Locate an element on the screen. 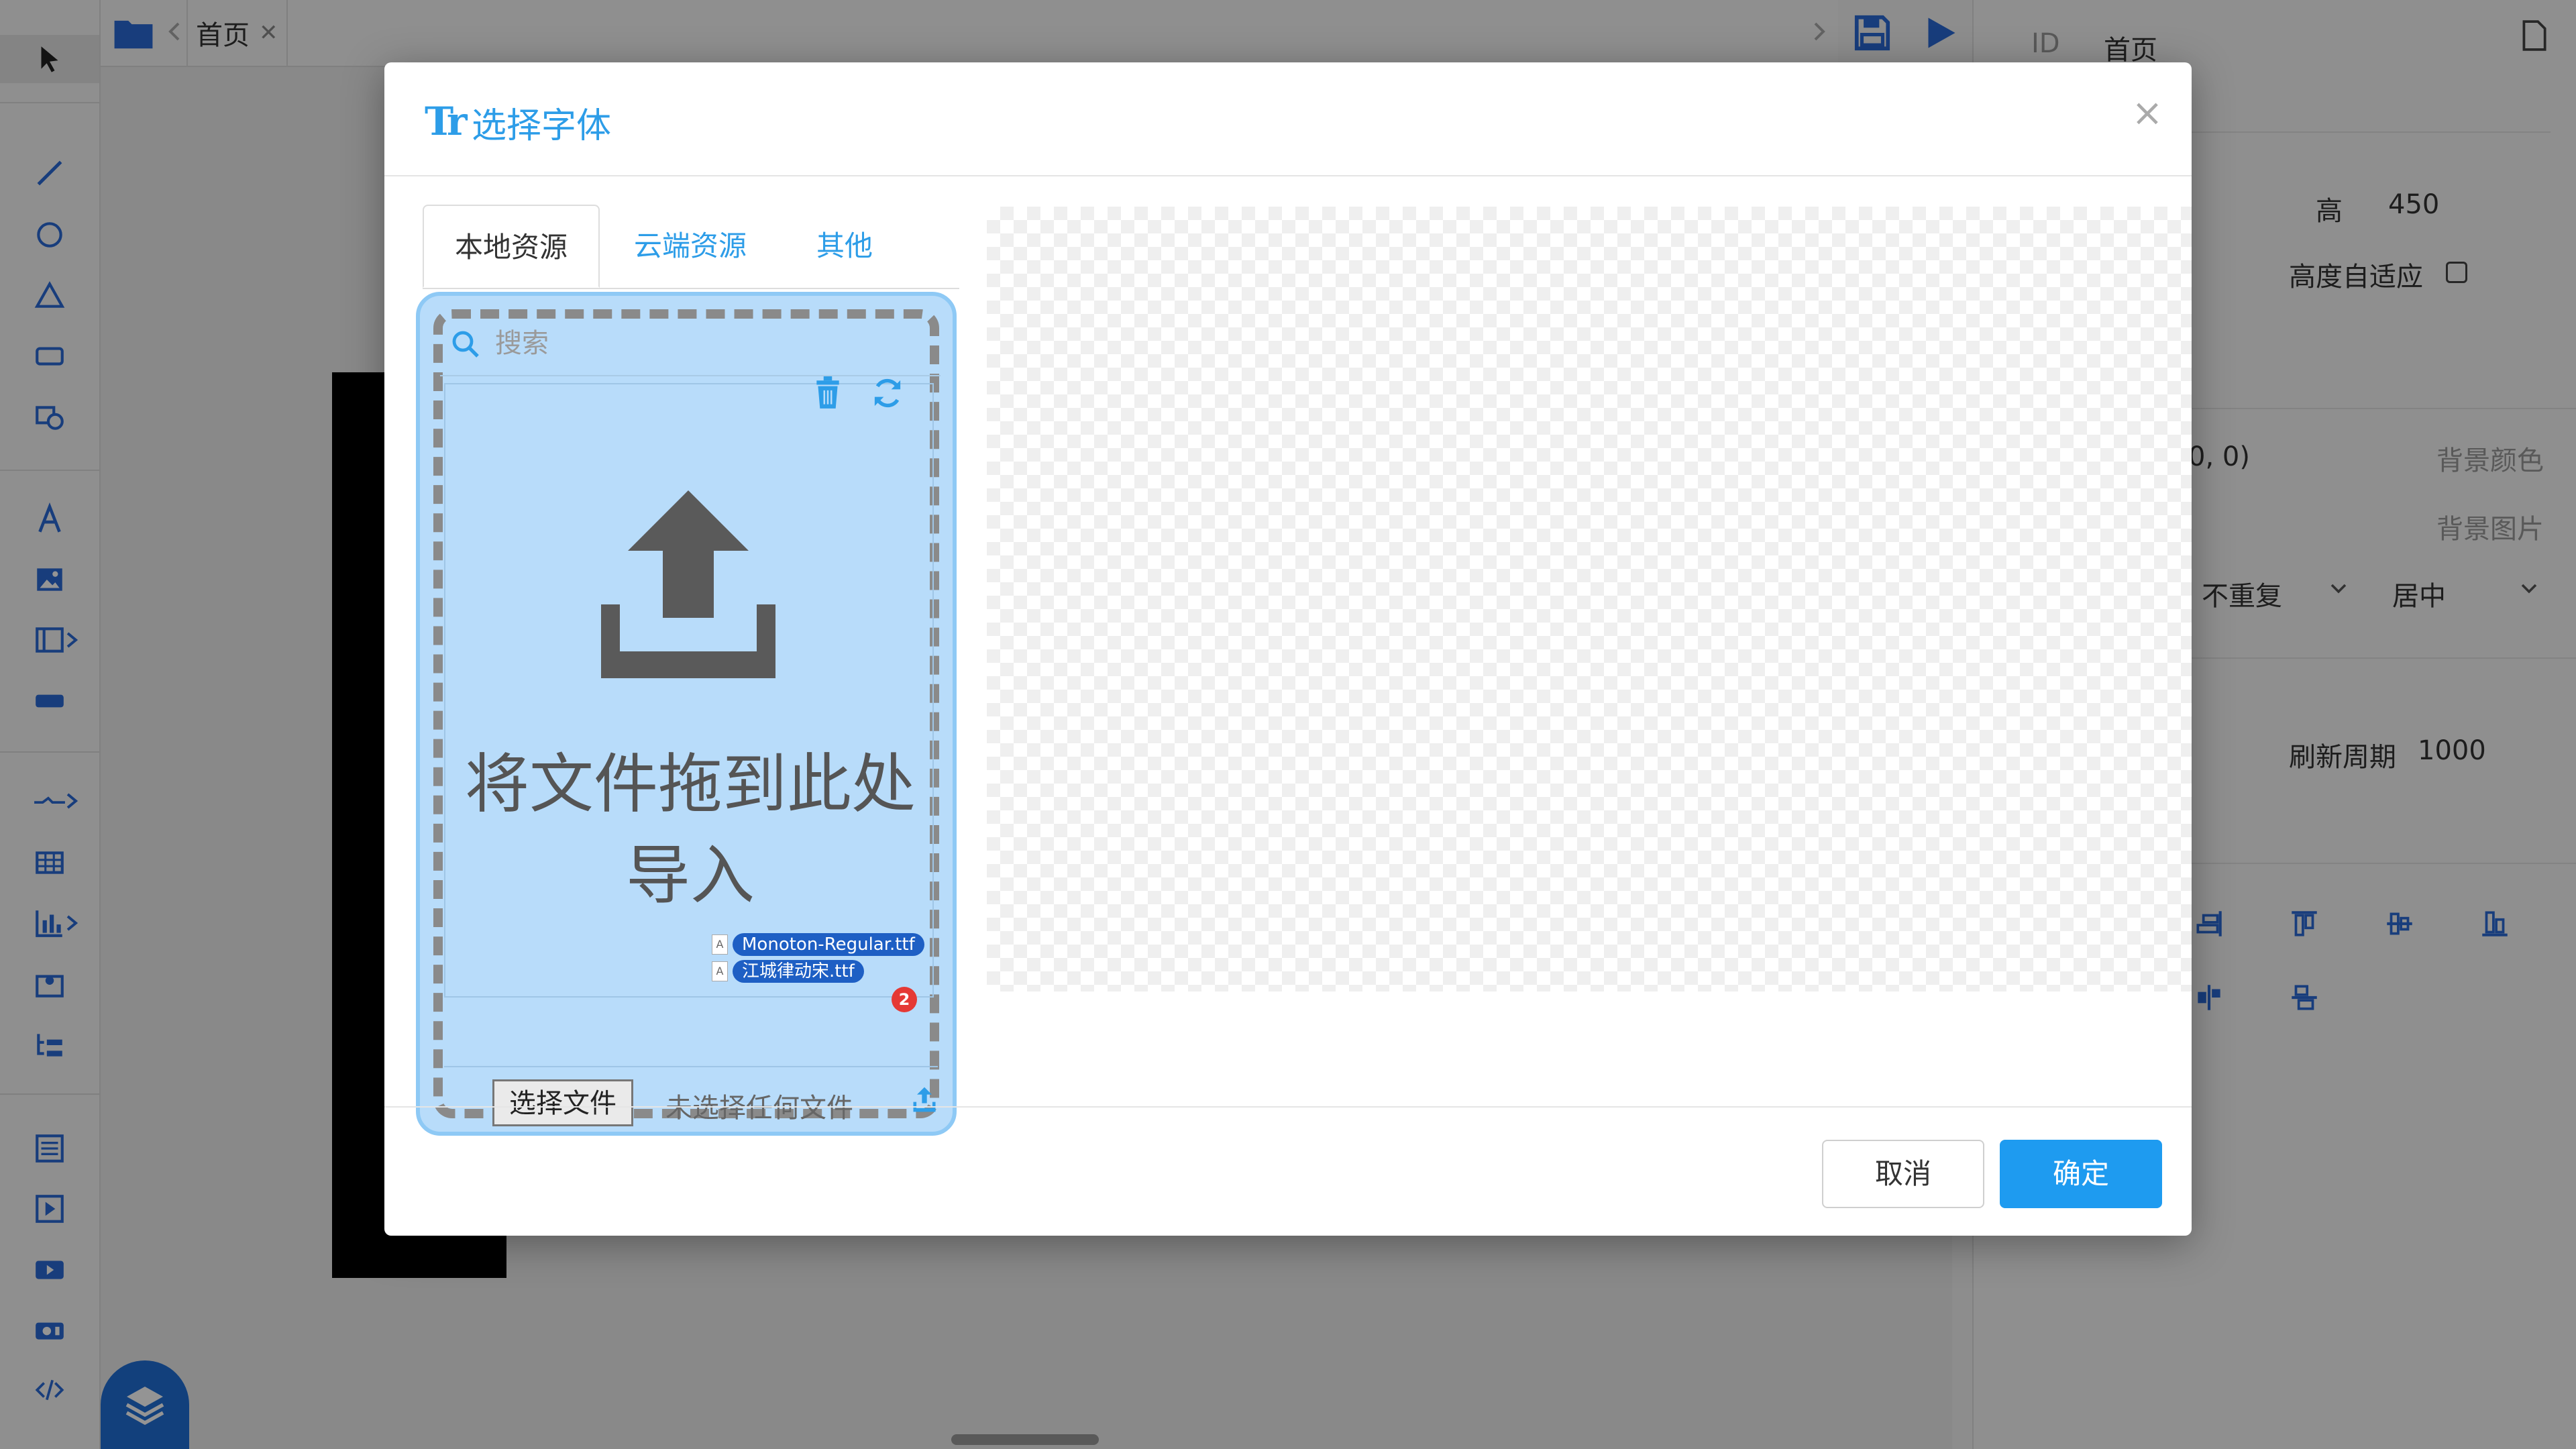 The image size is (2576, 1449). drop-instruction: 将文件拖到此处导入 is located at coordinates (690, 830).